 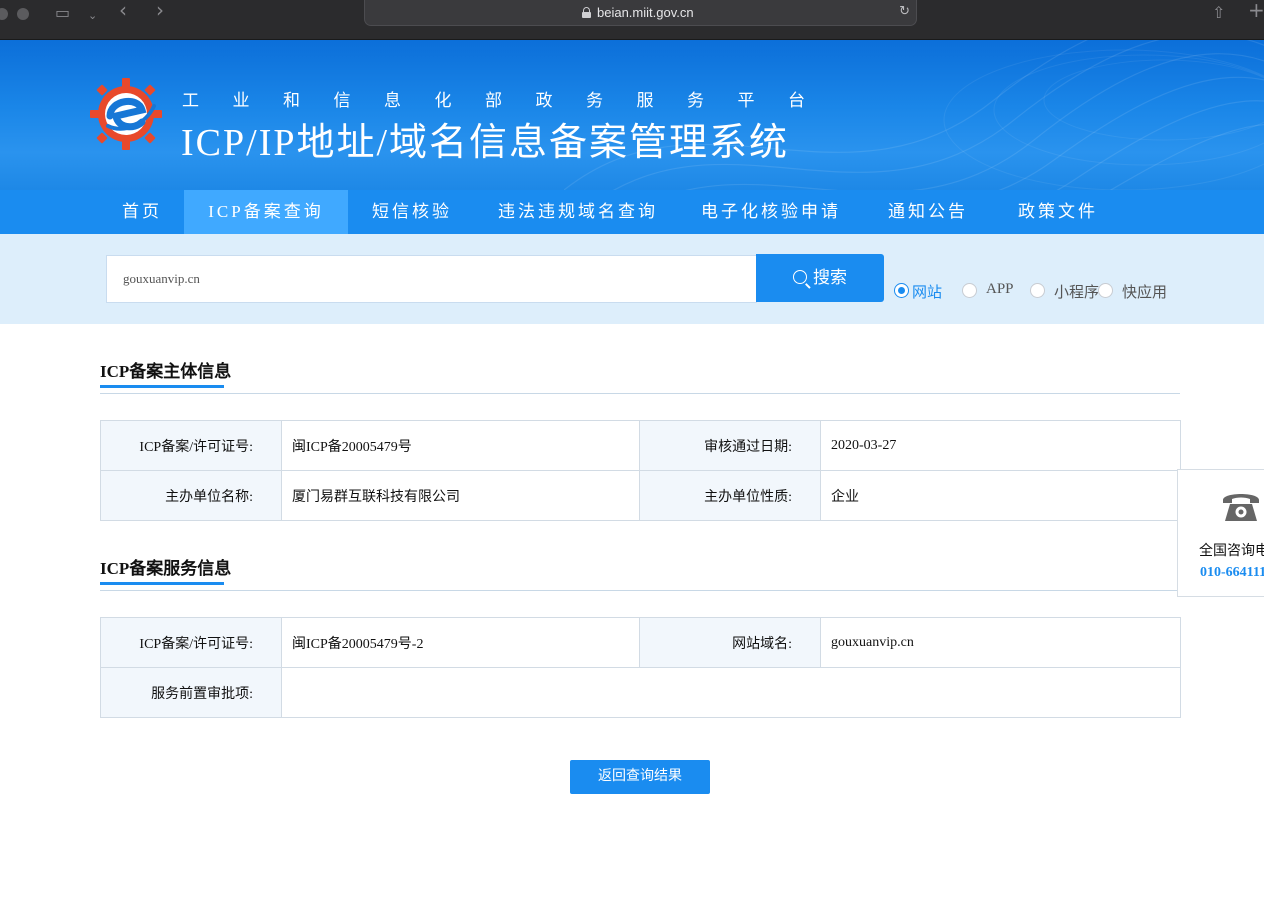 I want to click on nav-item-home: 首页, so click(x=142, y=212).